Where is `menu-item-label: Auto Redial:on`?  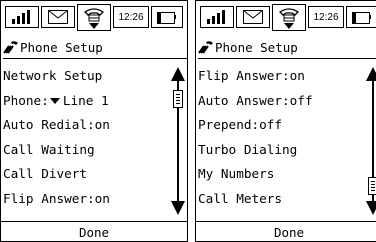 menu-item-label: Auto Redial:on is located at coordinates (56, 124).